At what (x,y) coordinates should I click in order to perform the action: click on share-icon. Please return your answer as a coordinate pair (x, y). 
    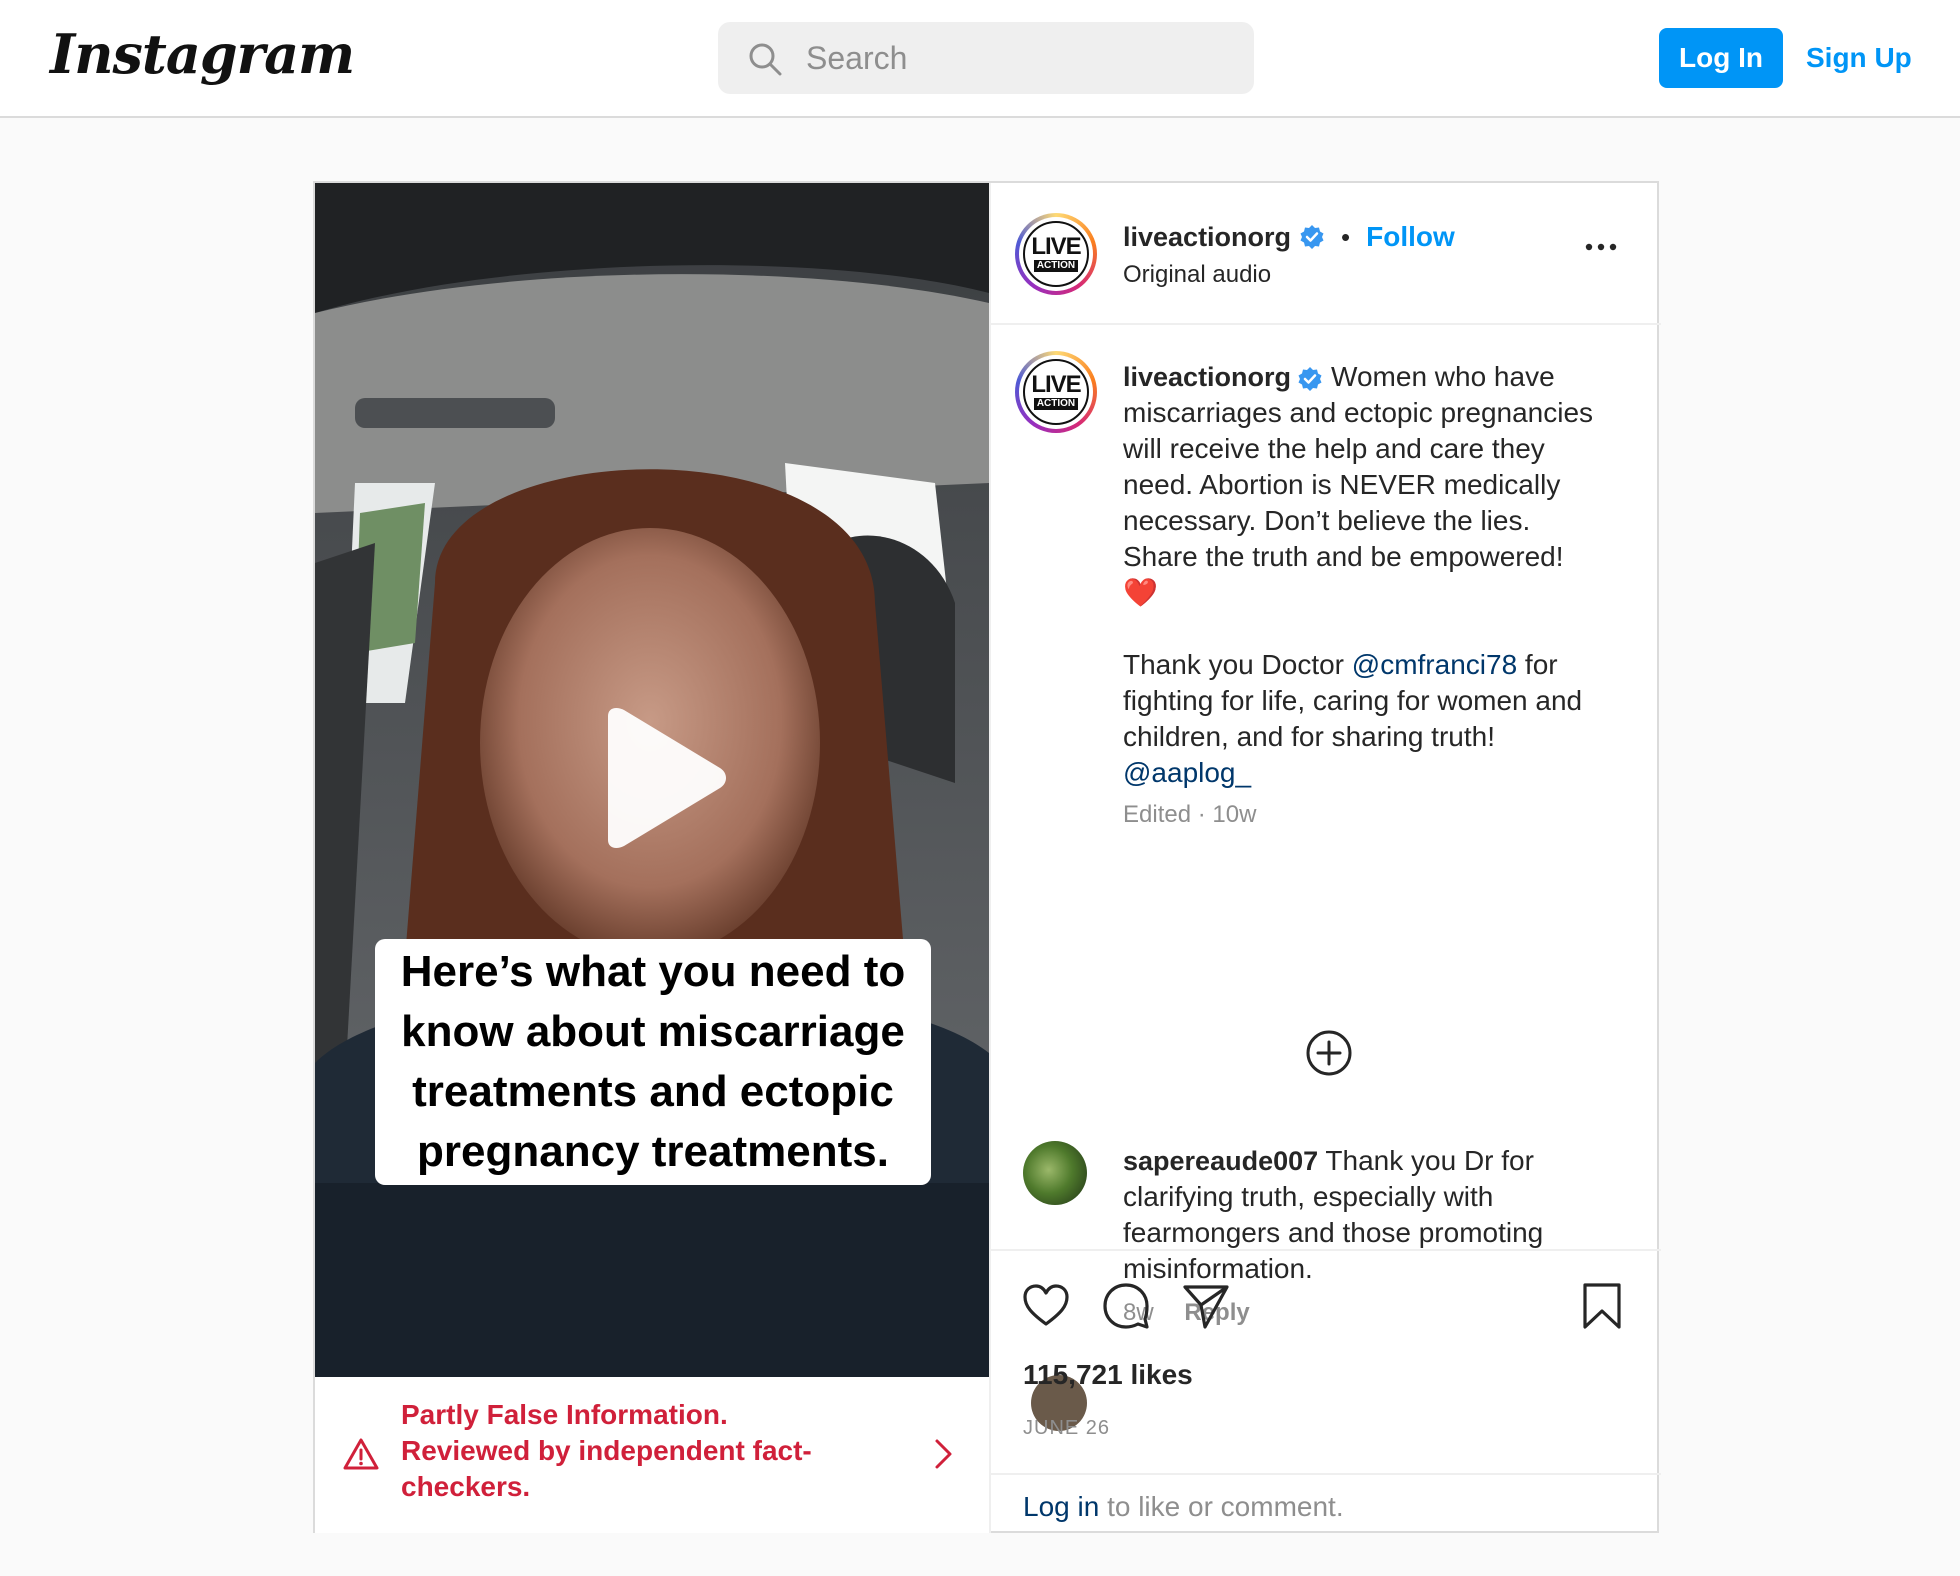
    Looking at the image, I should click on (1206, 1306).